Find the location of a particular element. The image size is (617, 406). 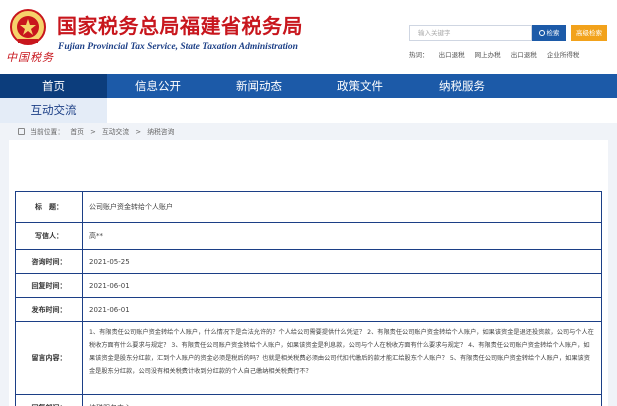

tax-emblem-icon is located at coordinates (28, 27).